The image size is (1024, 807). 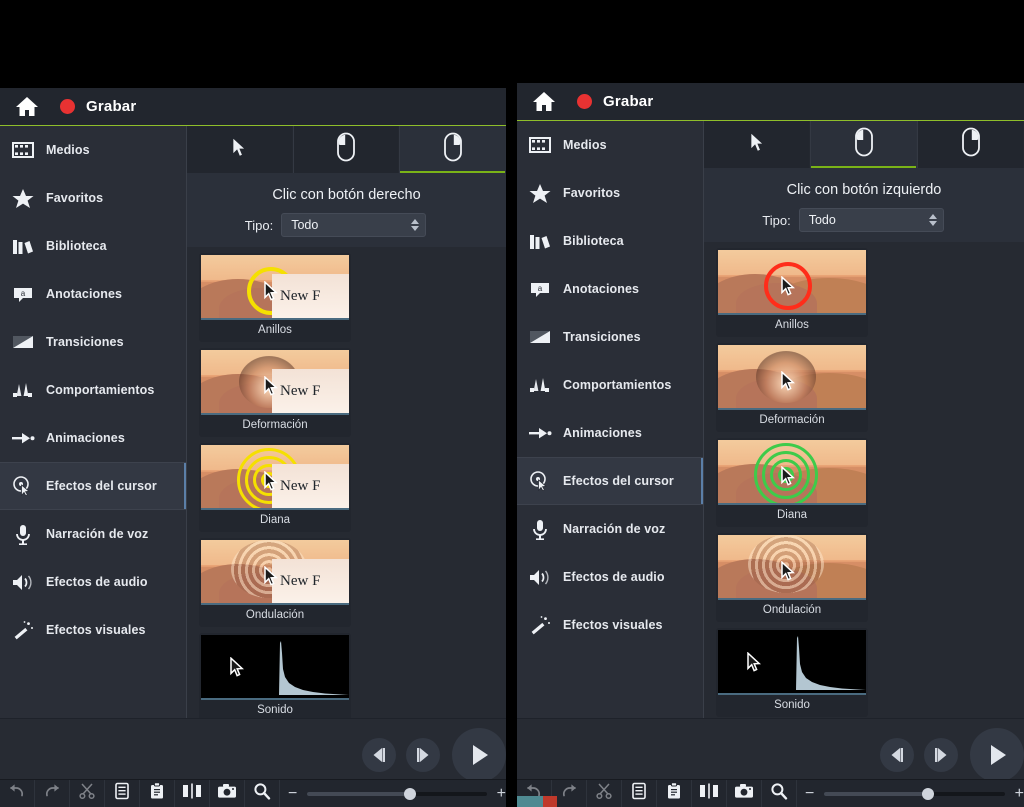 What do you see at coordinates (792, 705) in the screenshot?
I see `effect-label: Sonido` at bounding box center [792, 705].